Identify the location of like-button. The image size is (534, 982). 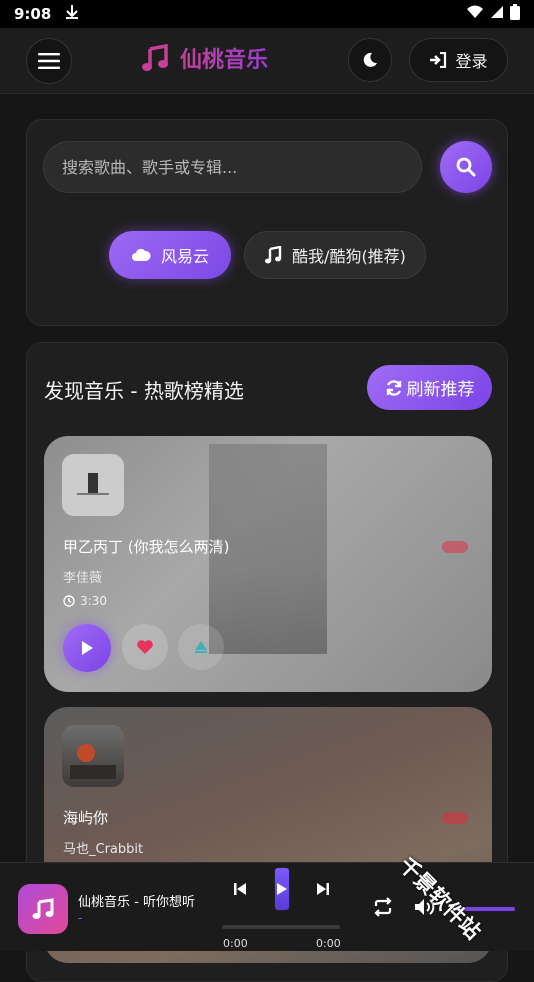
(145, 647).